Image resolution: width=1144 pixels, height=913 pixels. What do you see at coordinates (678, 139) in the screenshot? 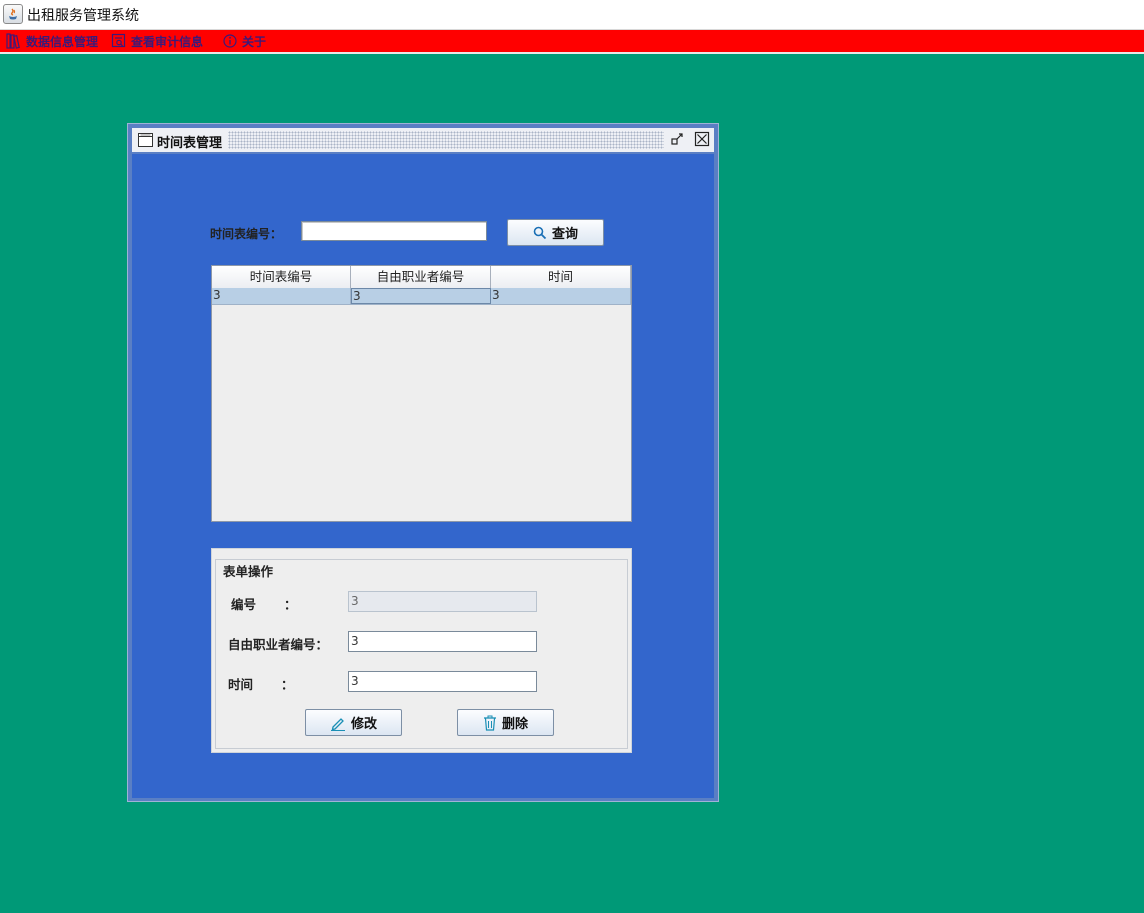
I see `restore-icon` at bounding box center [678, 139].